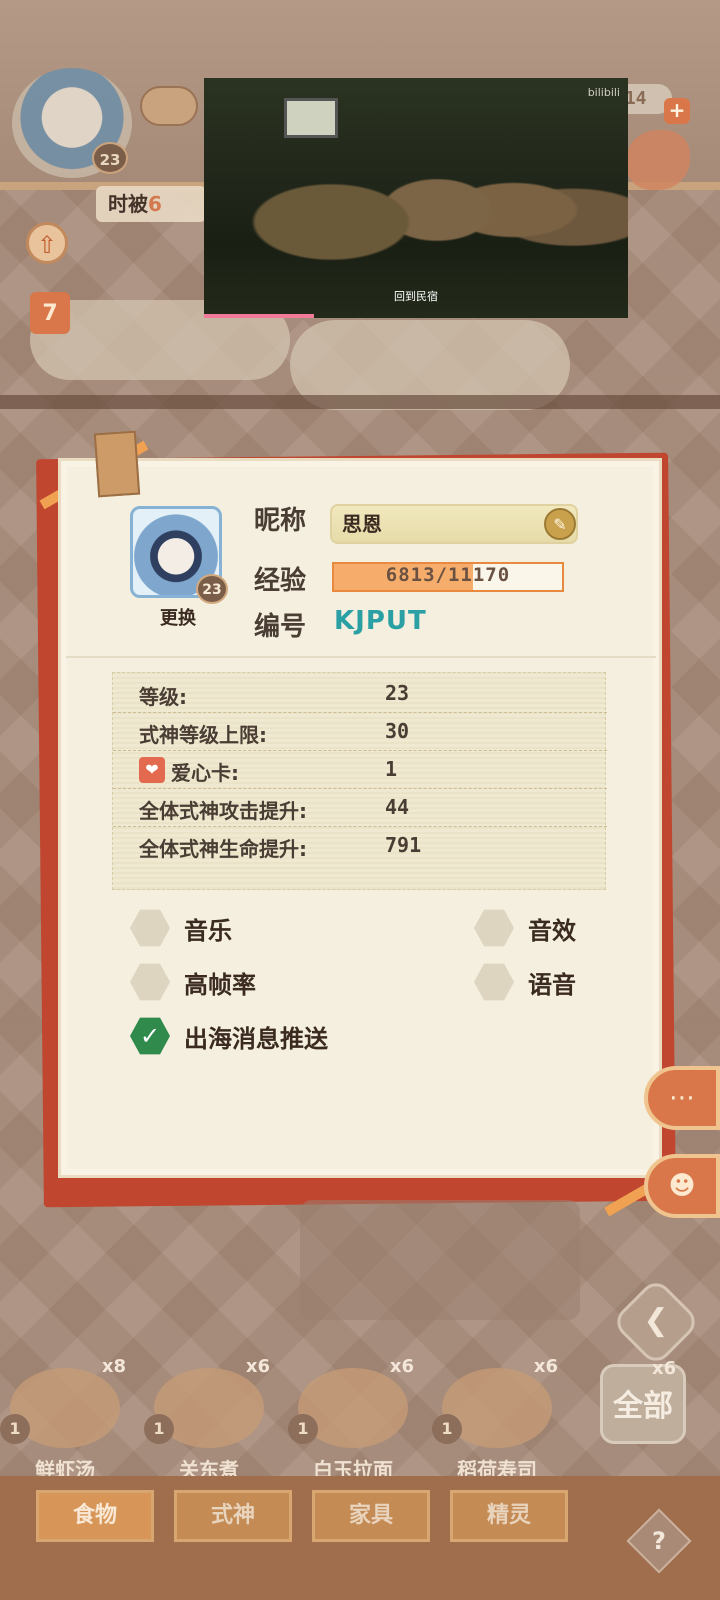 Image resolution: width=720 pixels, height=1600 pixels. I want to click on fish-icon, so click(658, 160).